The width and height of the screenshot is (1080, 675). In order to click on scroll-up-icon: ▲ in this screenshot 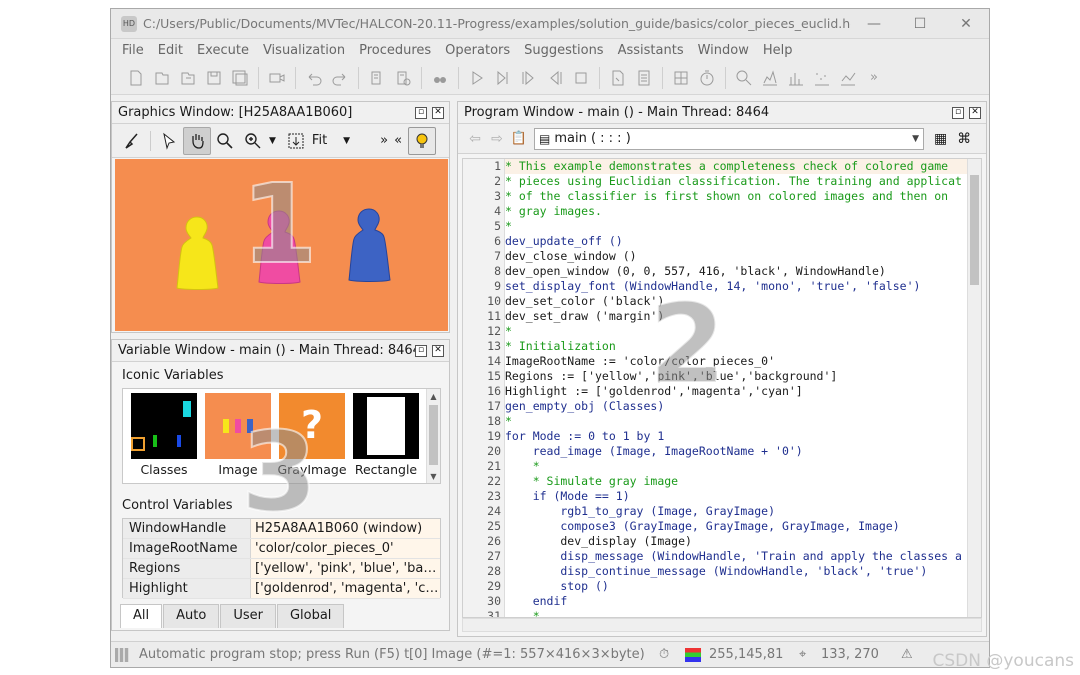, I will do `click(433, 396)`.